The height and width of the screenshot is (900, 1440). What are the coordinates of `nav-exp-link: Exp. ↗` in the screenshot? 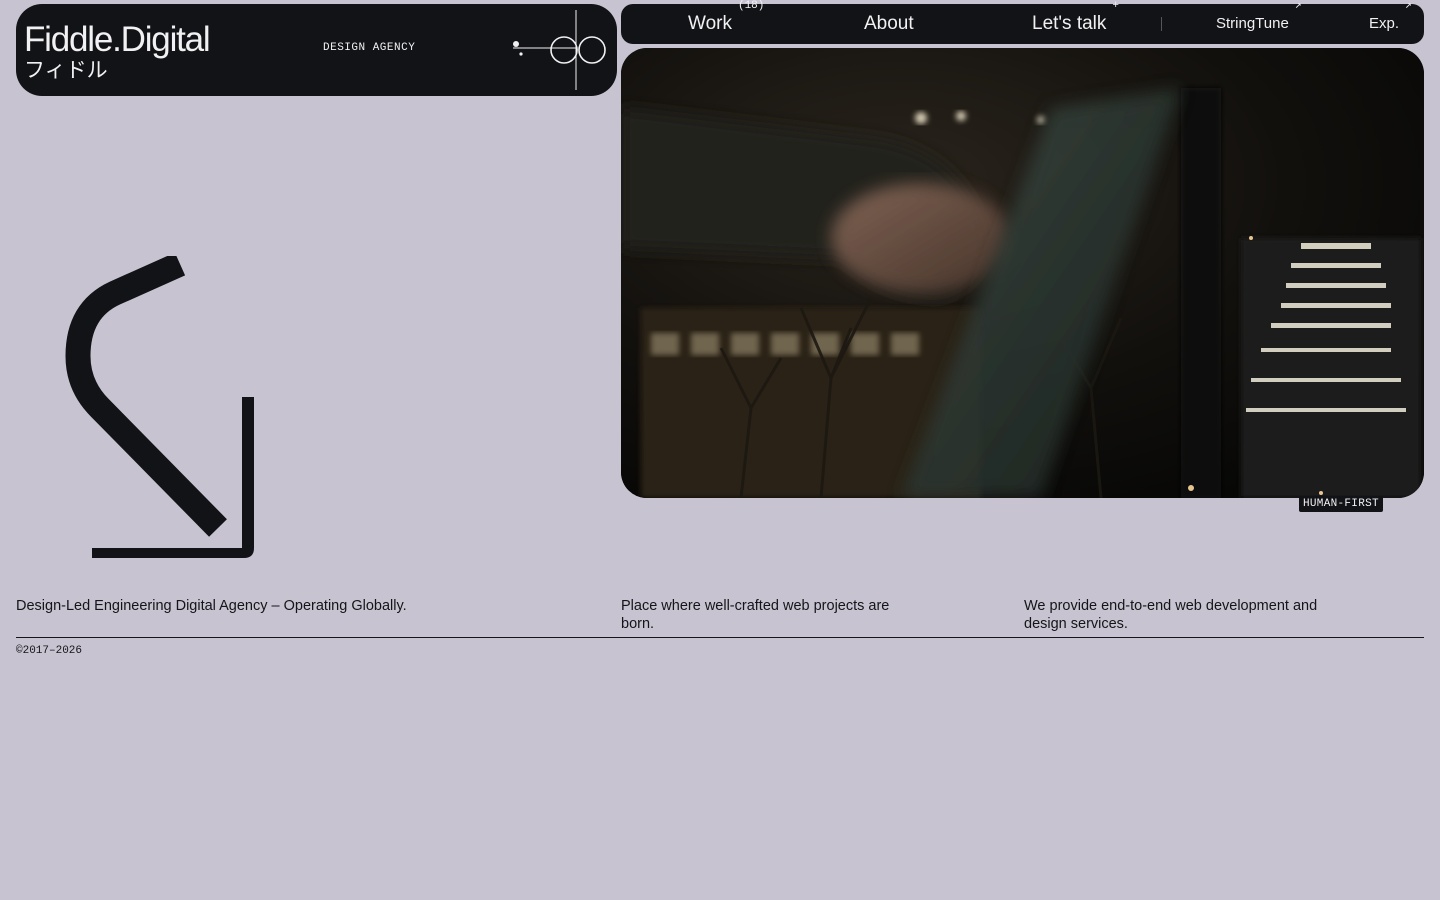 It's located at (1390, 22).